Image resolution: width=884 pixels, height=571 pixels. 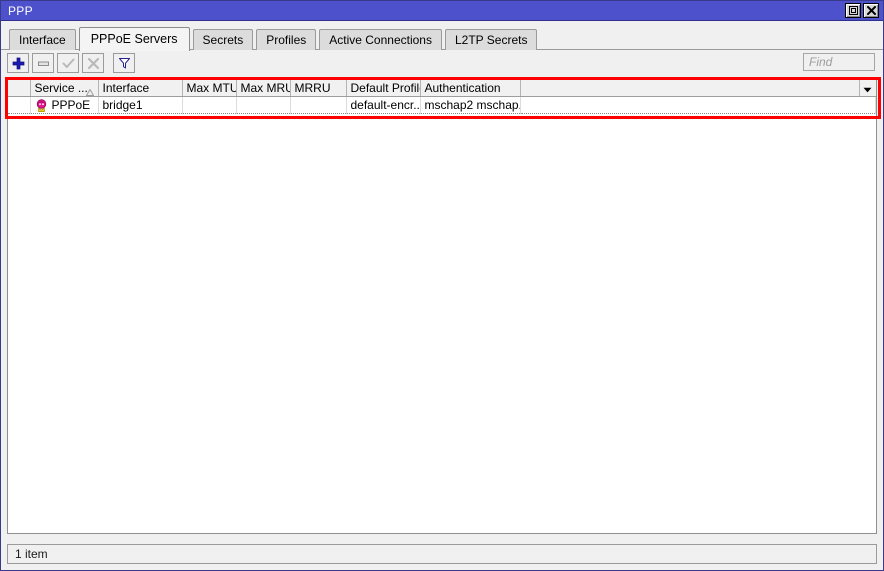 What do you see at coordinates (470, 88) in the screenshot?
I see `column-header-authentication: Authentication` at bounding box center [470, 88].